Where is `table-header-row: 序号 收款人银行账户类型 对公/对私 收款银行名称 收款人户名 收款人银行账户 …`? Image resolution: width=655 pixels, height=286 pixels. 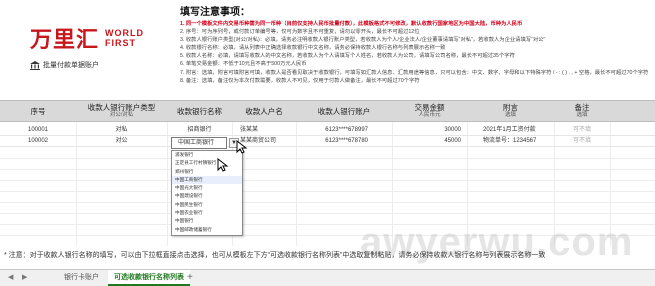 table-header-row: 序号 收款人银行账户类型 对公/对私 收款银行名称 收款人户名 收款人银行账户 … is located at coordinates (327, 111).